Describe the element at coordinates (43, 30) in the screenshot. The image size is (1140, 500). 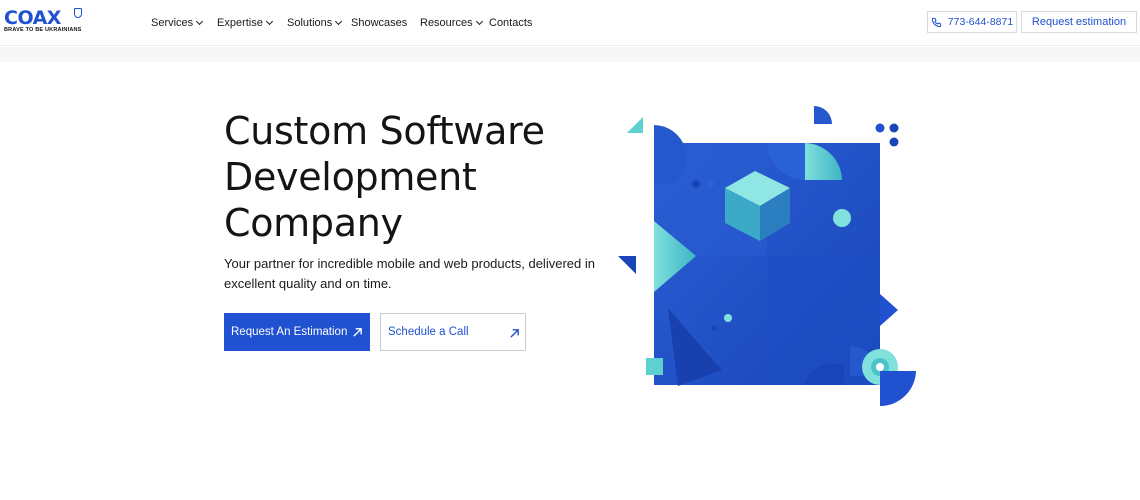
I see `logo-tagline: BRAVE TO BE UKRAINIANS` at that location.